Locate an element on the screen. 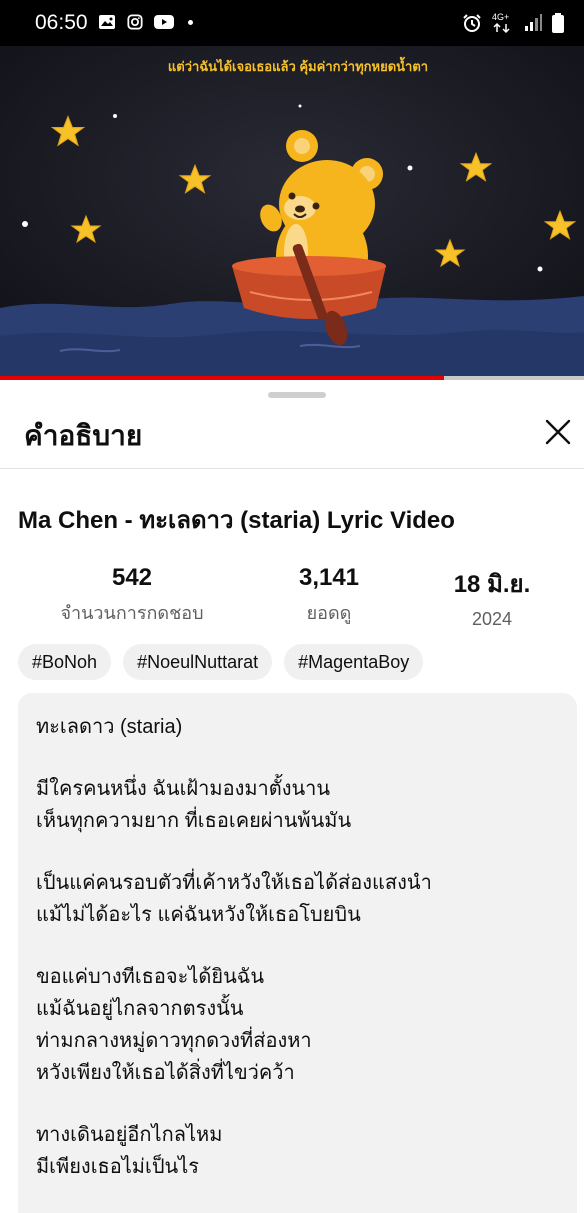 This screenshot has height=1213, width=584. signal-icon is located at coordinates (533, 22).